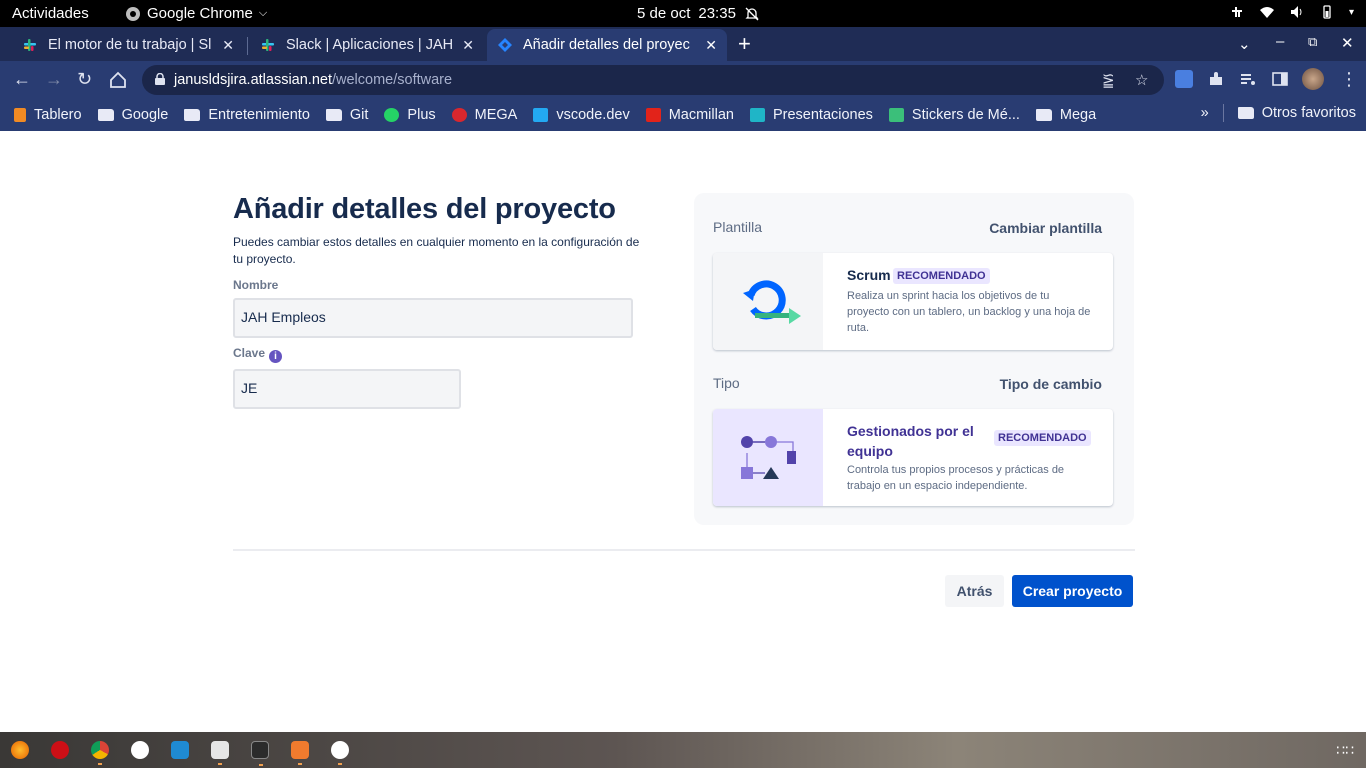 The image size is (1366, 768). Describe the element at coordinates (684, 550) in the screenshot. I see `footer-divider` at that location.